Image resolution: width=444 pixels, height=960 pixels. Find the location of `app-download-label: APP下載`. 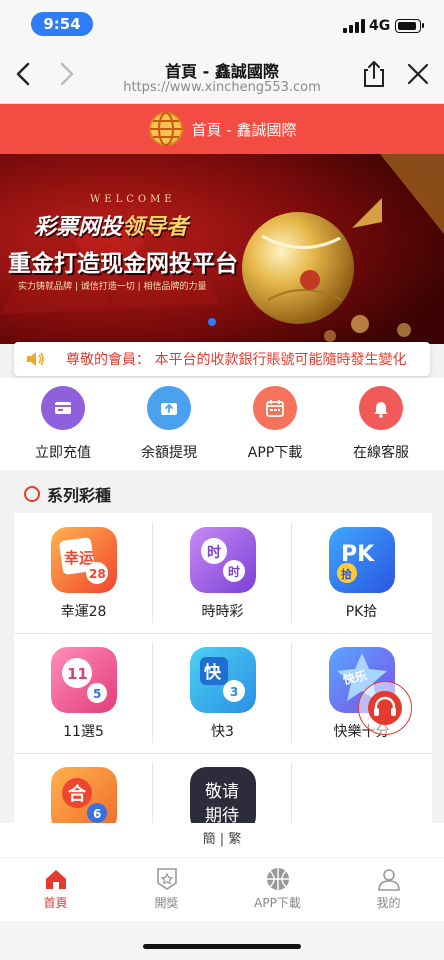

app-download-label: APP下載 is located at coordinates (275, 453).